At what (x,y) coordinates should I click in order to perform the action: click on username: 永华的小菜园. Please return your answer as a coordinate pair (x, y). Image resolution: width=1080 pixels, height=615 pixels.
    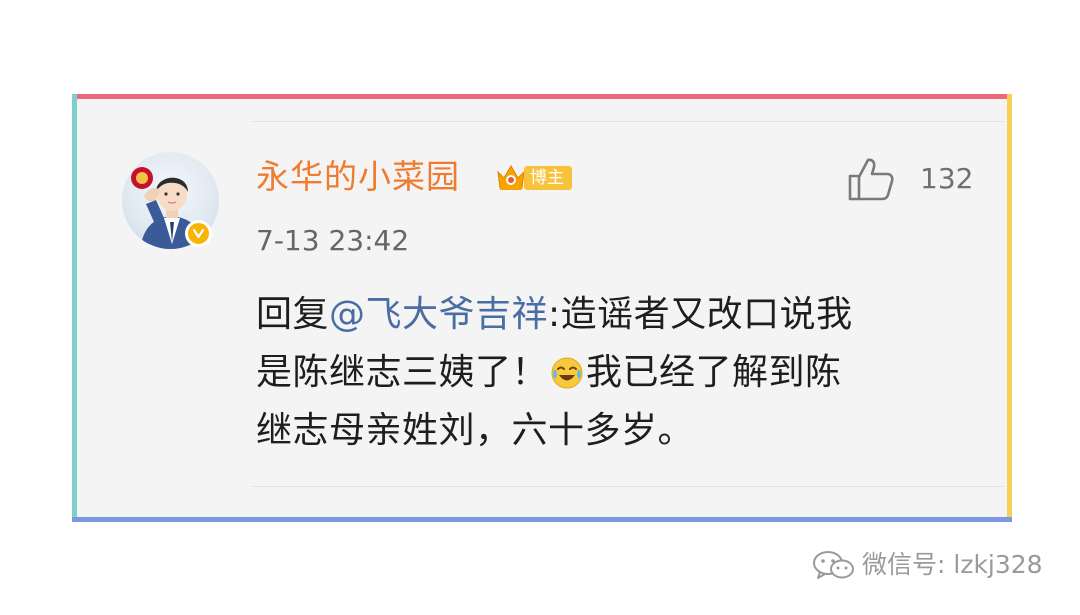
    Looking at the image, I should click on (358, 177).